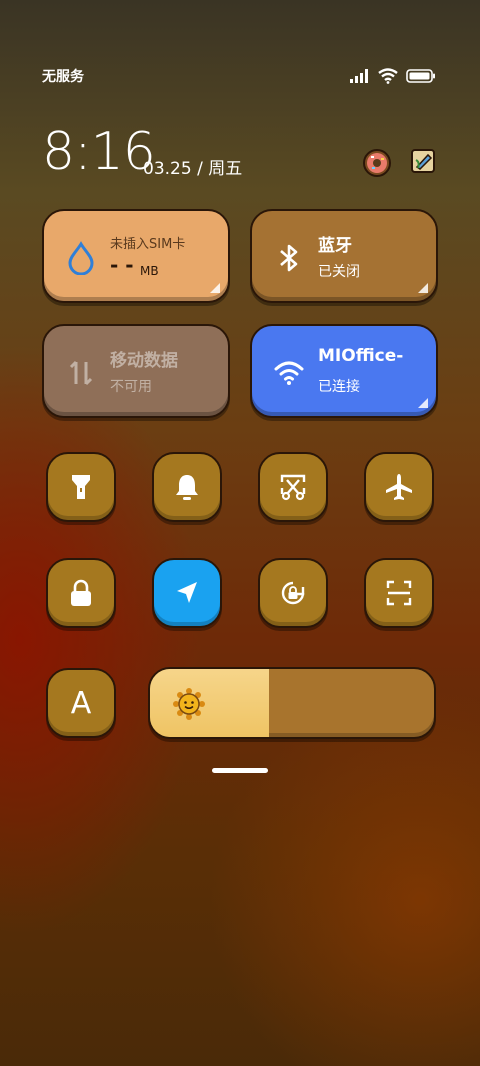 Image resolution: width=480 pixels, height=1066 pixels. I want to click on mobile-data-tile: 移动数据 不可用, so click(136, 371).